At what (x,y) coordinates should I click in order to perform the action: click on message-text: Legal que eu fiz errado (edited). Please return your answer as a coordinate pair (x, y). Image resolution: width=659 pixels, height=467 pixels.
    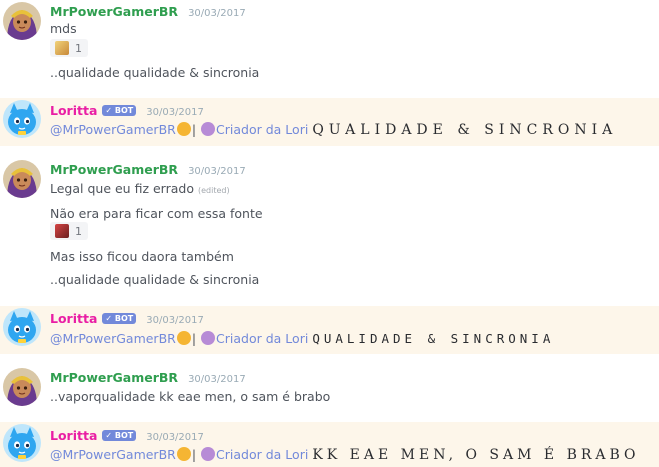
    Looking at the image, I should click on (140, 190).